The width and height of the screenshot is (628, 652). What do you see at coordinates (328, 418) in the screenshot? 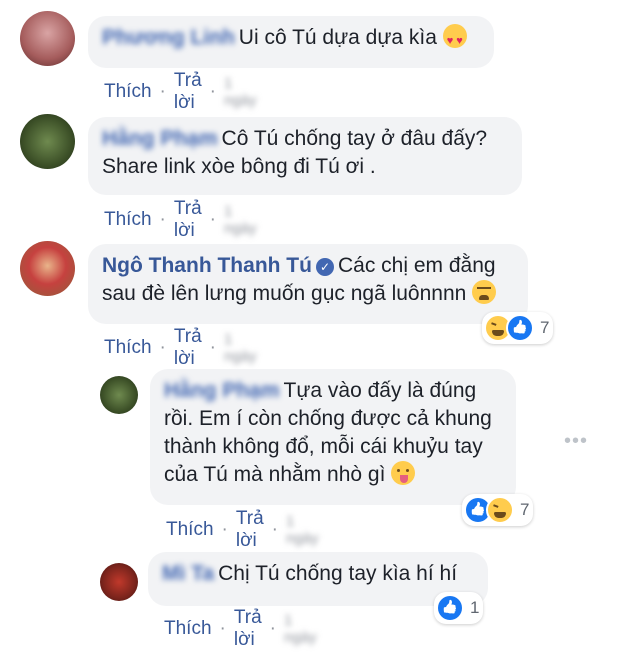
I see `comment-text-line-2: rồi. Em í còn chống được cả khung` at bounding box center [328, 418].